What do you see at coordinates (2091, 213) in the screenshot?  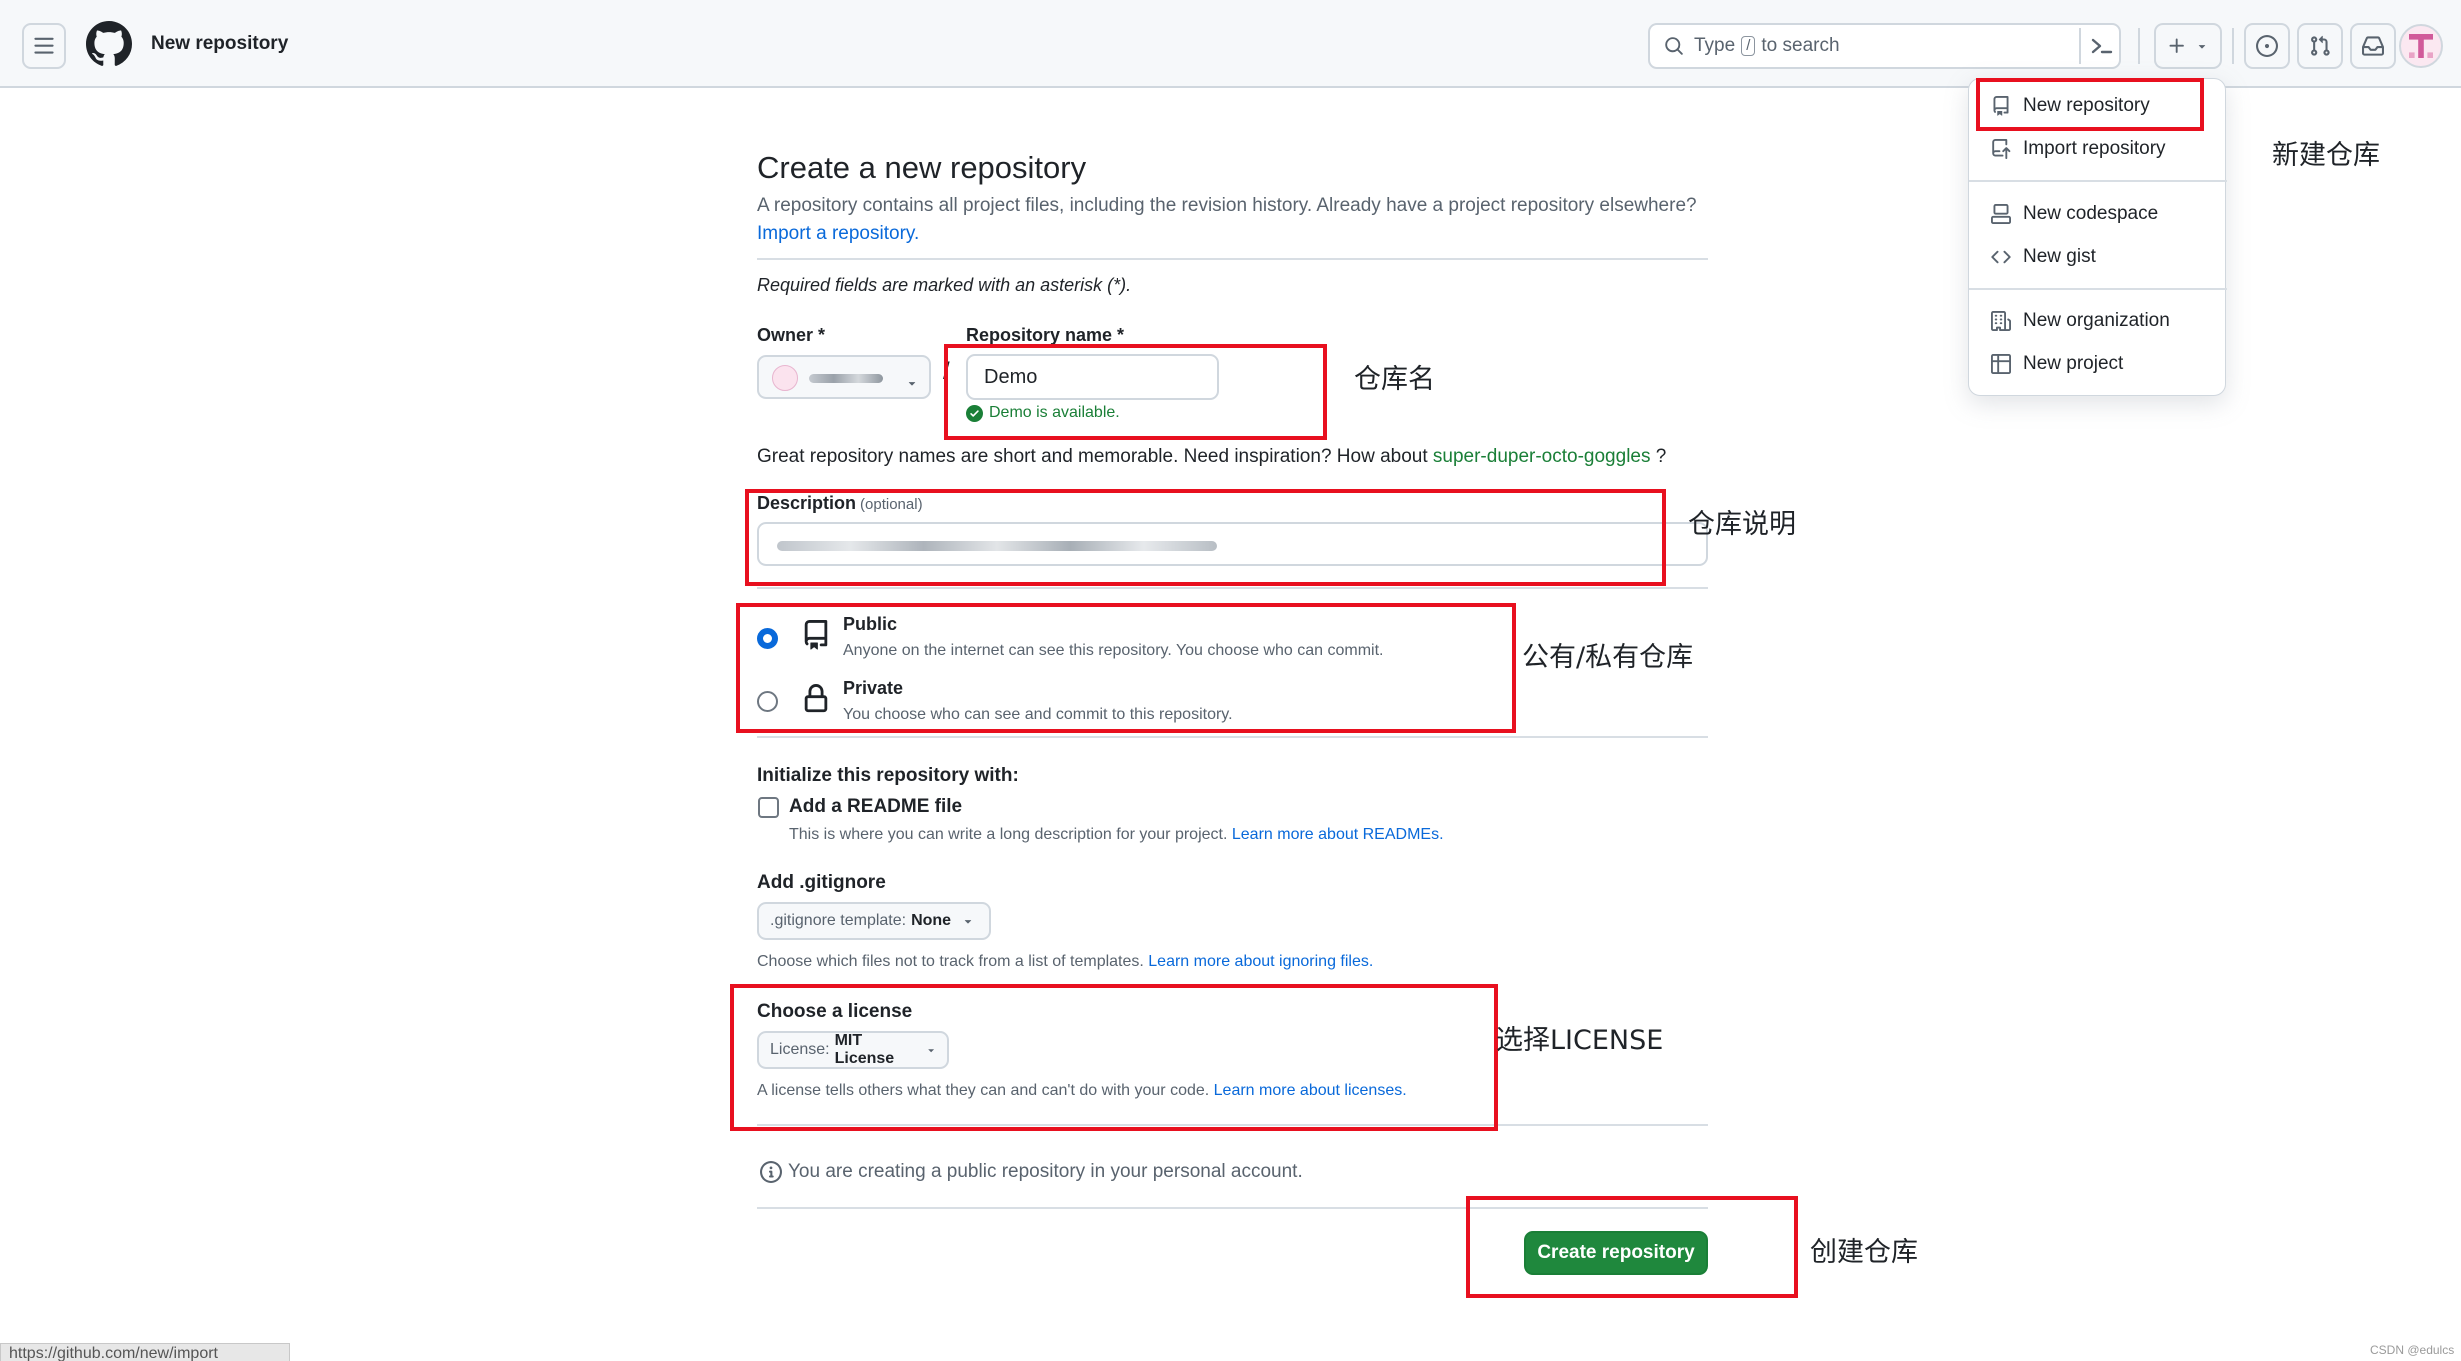 I see `menu-item-label: New codespace` at bounding box center [2091, 213].